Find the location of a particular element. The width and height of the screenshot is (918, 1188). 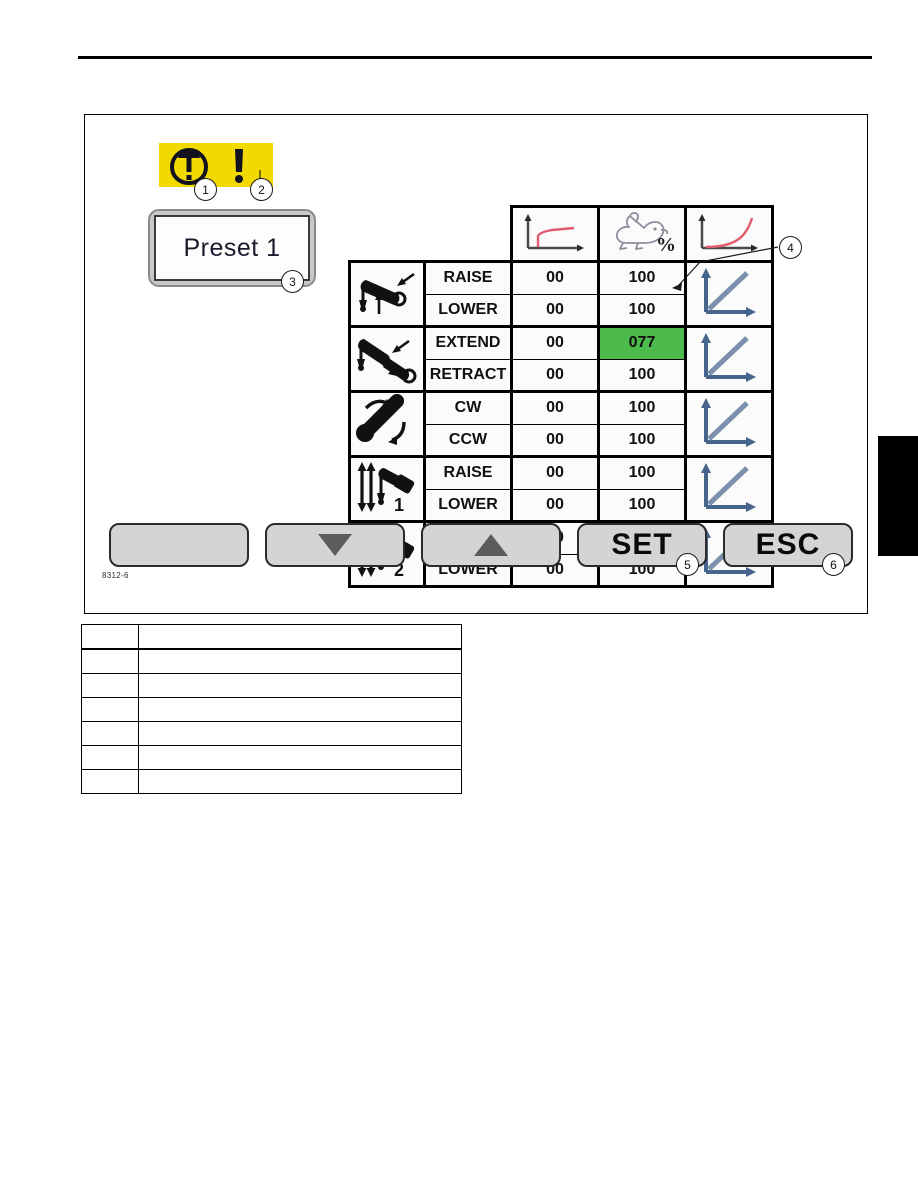

callout-3: 3 is located at coordinates (292, 281).